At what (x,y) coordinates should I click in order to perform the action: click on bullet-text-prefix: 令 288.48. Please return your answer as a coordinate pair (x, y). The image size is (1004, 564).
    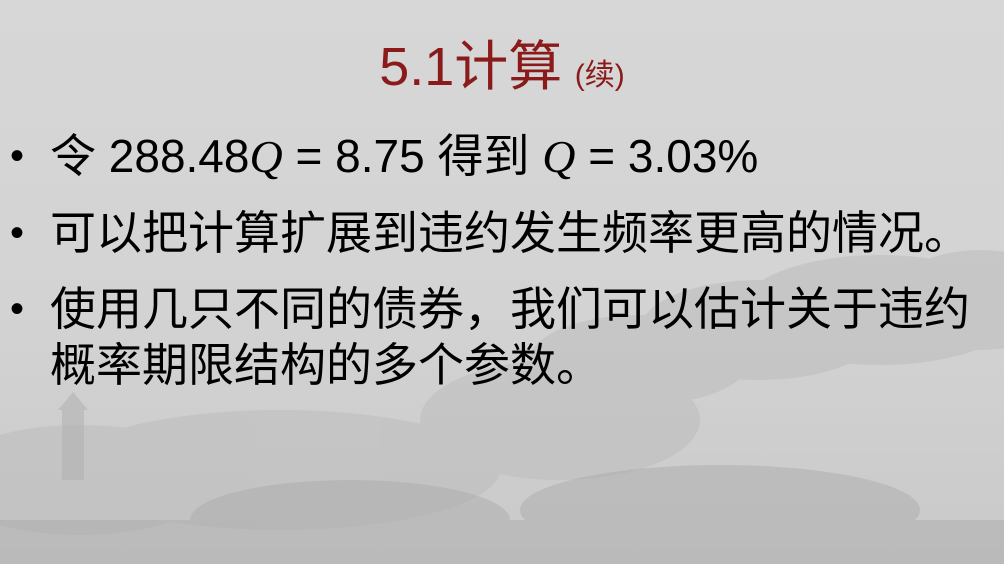
    Looking at the image, I should click on (150, 156).